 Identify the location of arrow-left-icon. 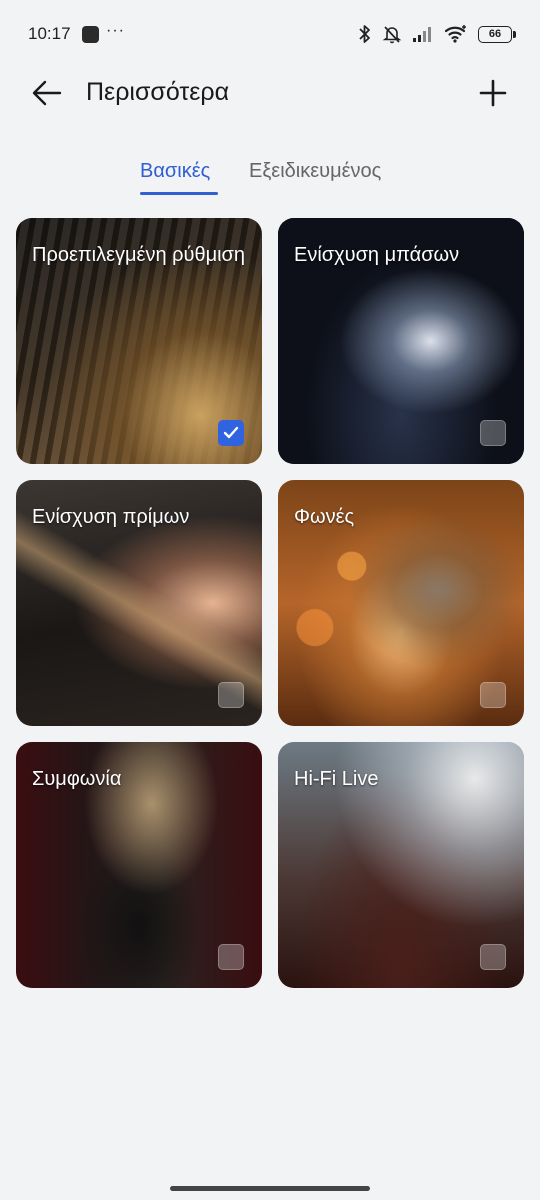
(47, 93).